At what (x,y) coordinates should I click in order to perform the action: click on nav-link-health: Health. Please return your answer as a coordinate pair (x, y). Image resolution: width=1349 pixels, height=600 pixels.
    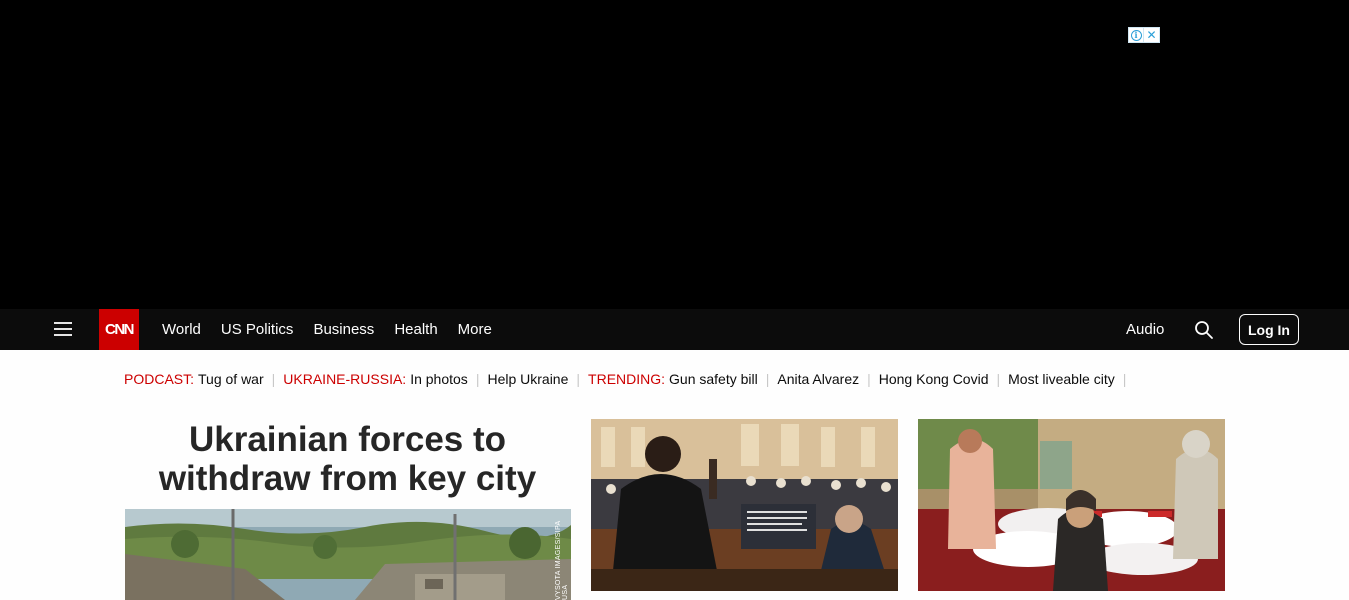
    Looking at the image, I should click on (415, 329).